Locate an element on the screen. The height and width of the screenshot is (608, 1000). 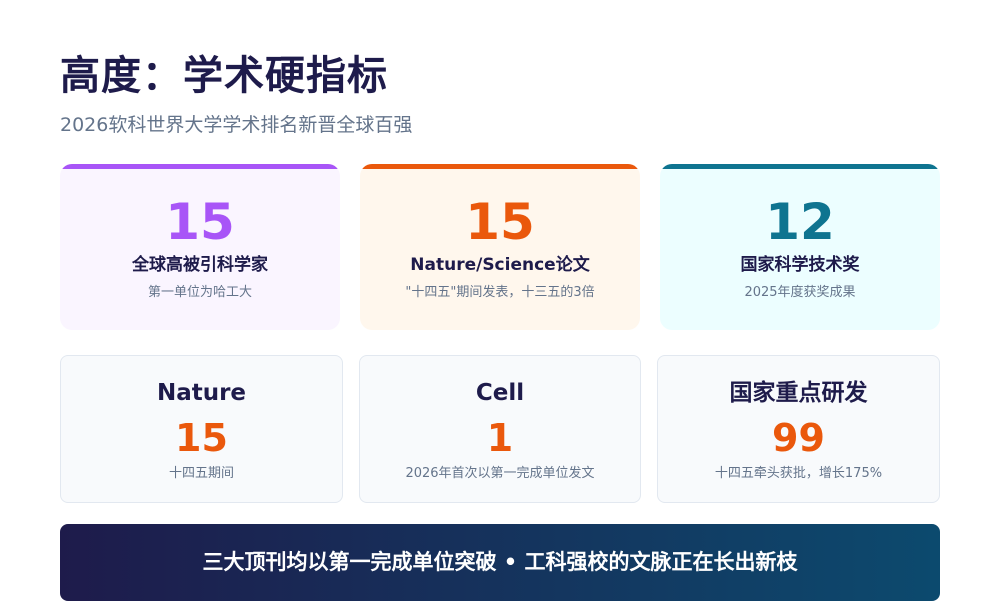
summary-banner: 三大顶刊均以第一完成单位突破 • 工科强校的文脉正在长出新枝 is located at coordinates (500, 562).